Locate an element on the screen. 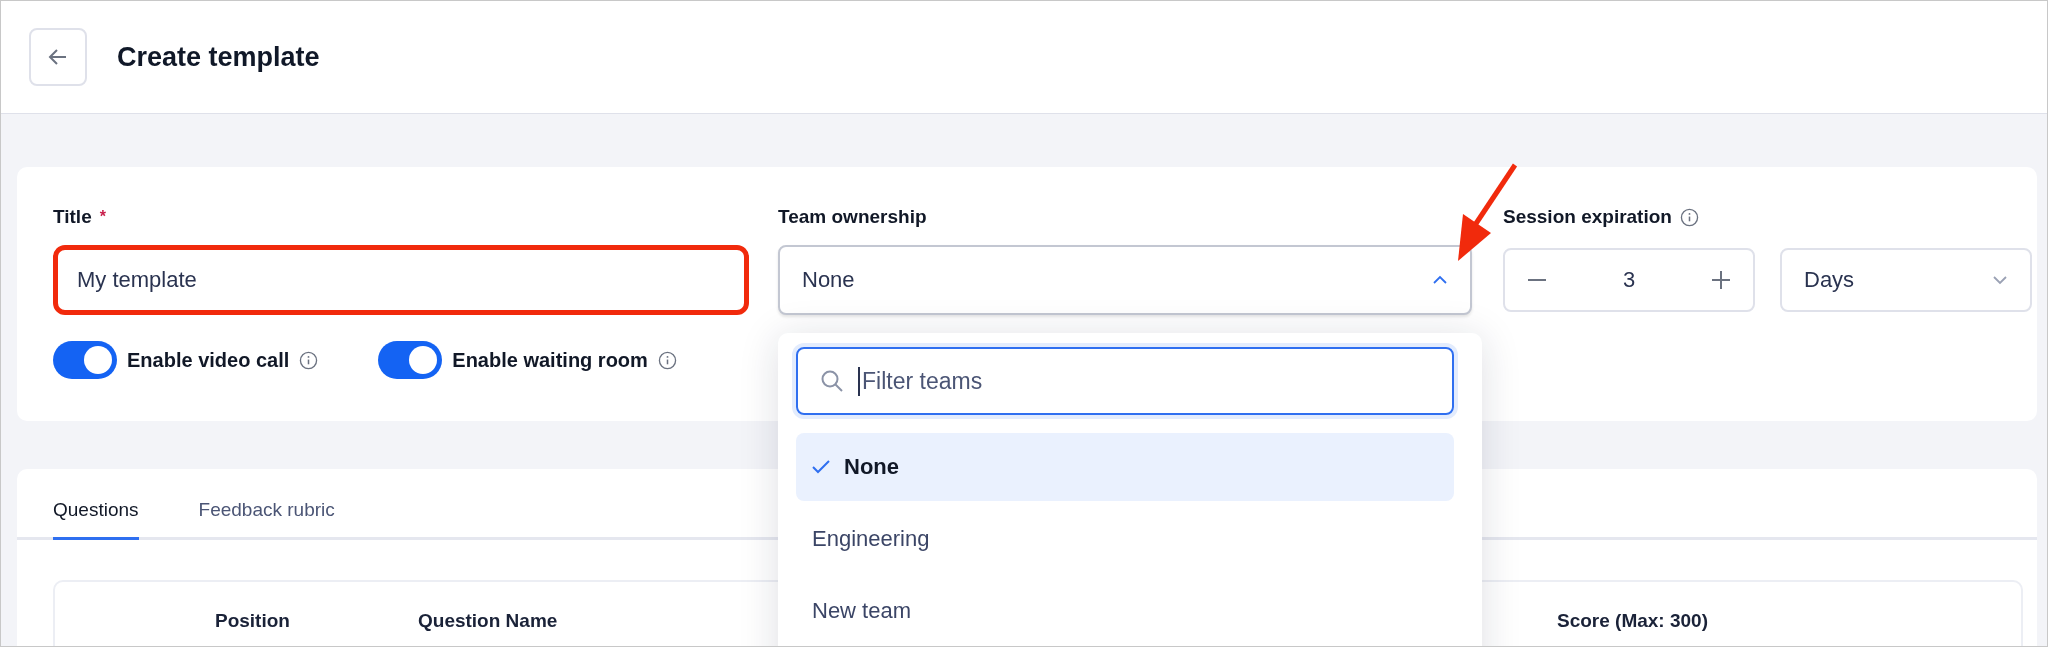  tab: Feedback rubric is located at coordinates (266, 519).